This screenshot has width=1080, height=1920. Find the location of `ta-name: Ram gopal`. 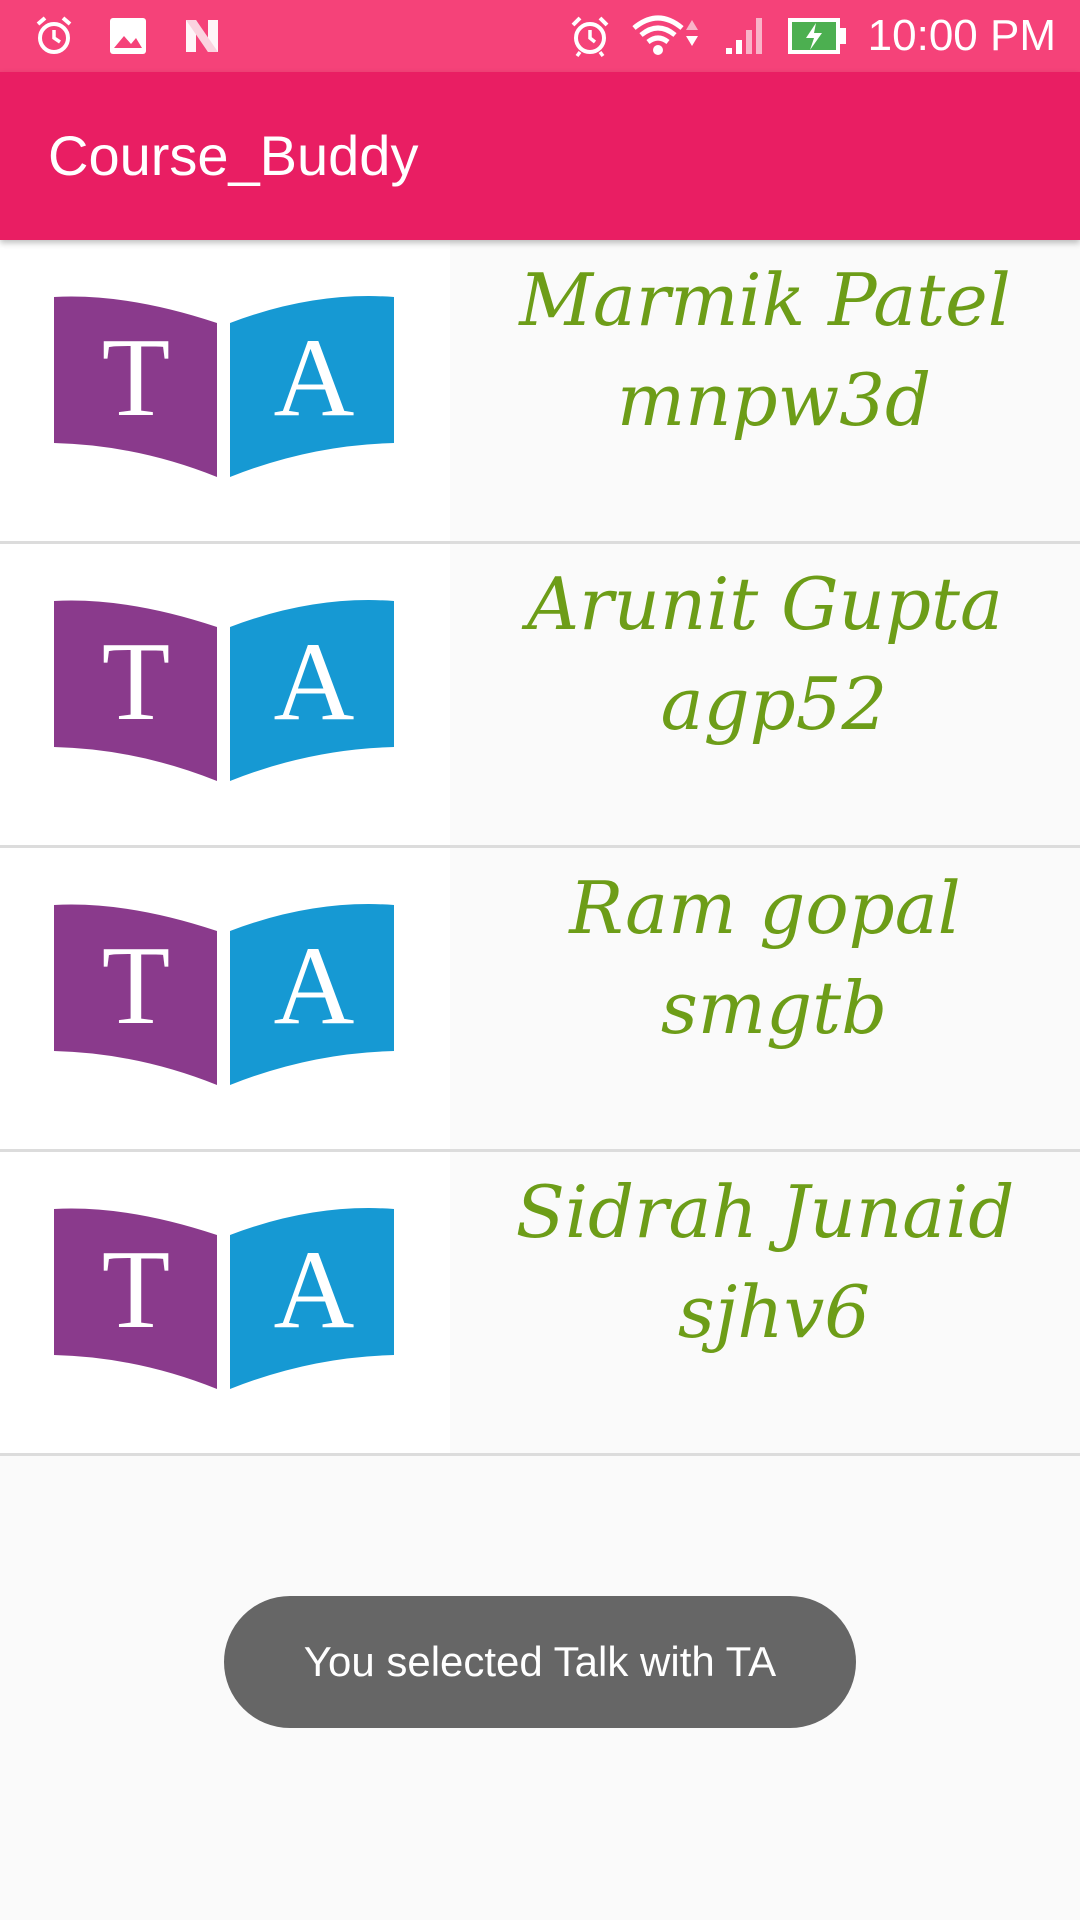

ta-name: Ram gopal is located at coordinates (765, 908).